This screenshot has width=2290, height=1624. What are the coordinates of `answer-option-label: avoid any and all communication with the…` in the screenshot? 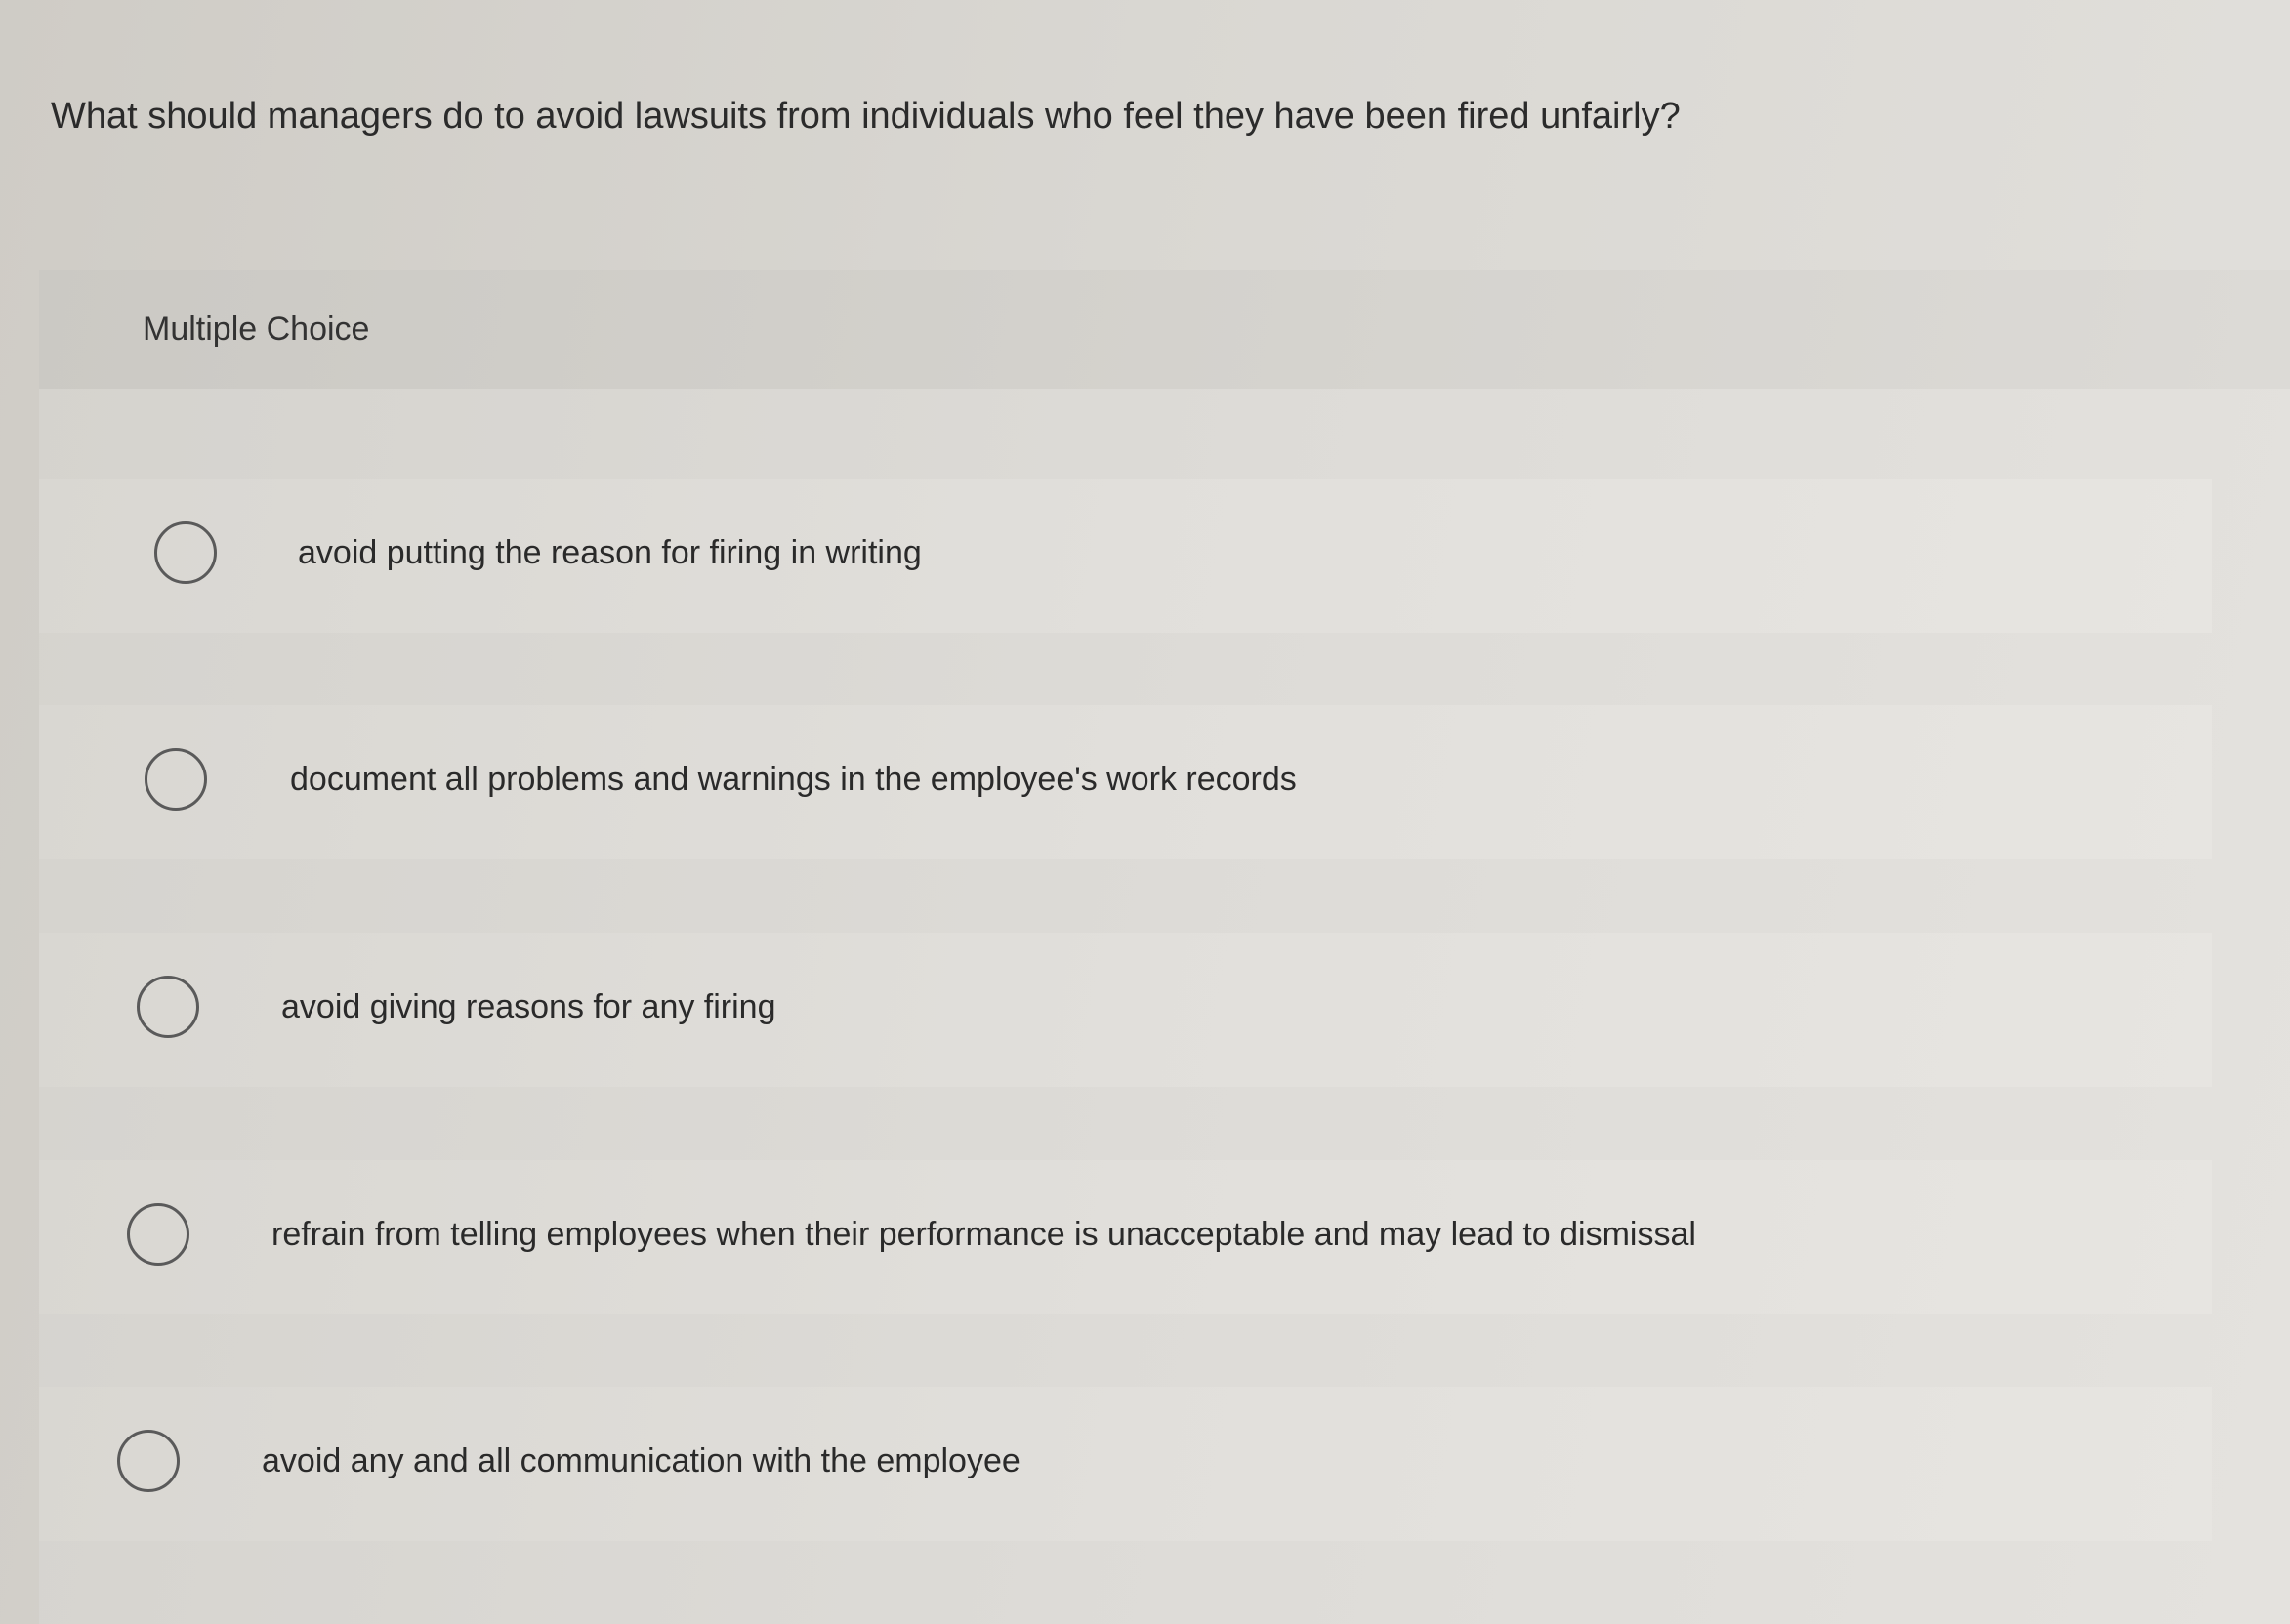 It's located at (641, 1460).